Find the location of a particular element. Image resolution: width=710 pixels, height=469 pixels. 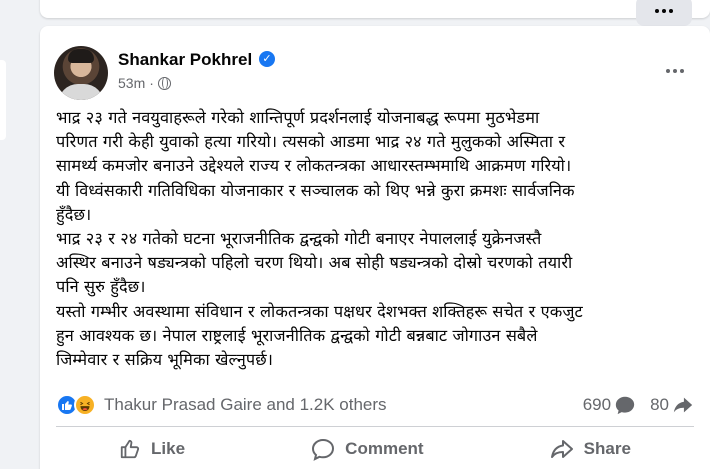

comment-button: Comment is located at coordinates (367, 449).